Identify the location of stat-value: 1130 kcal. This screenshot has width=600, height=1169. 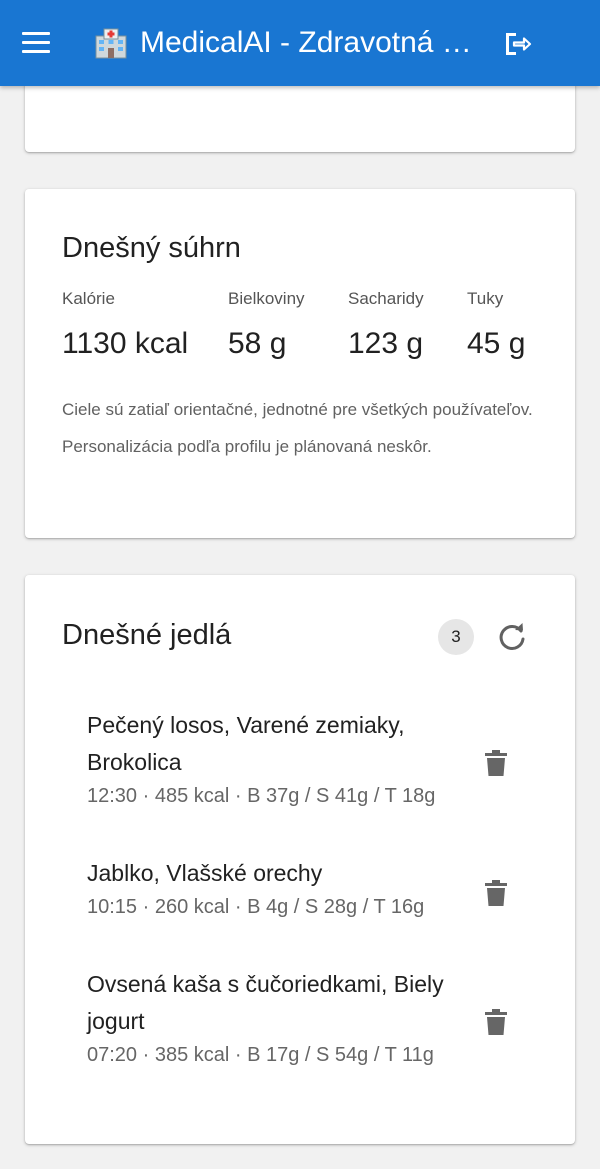
(125, 343).